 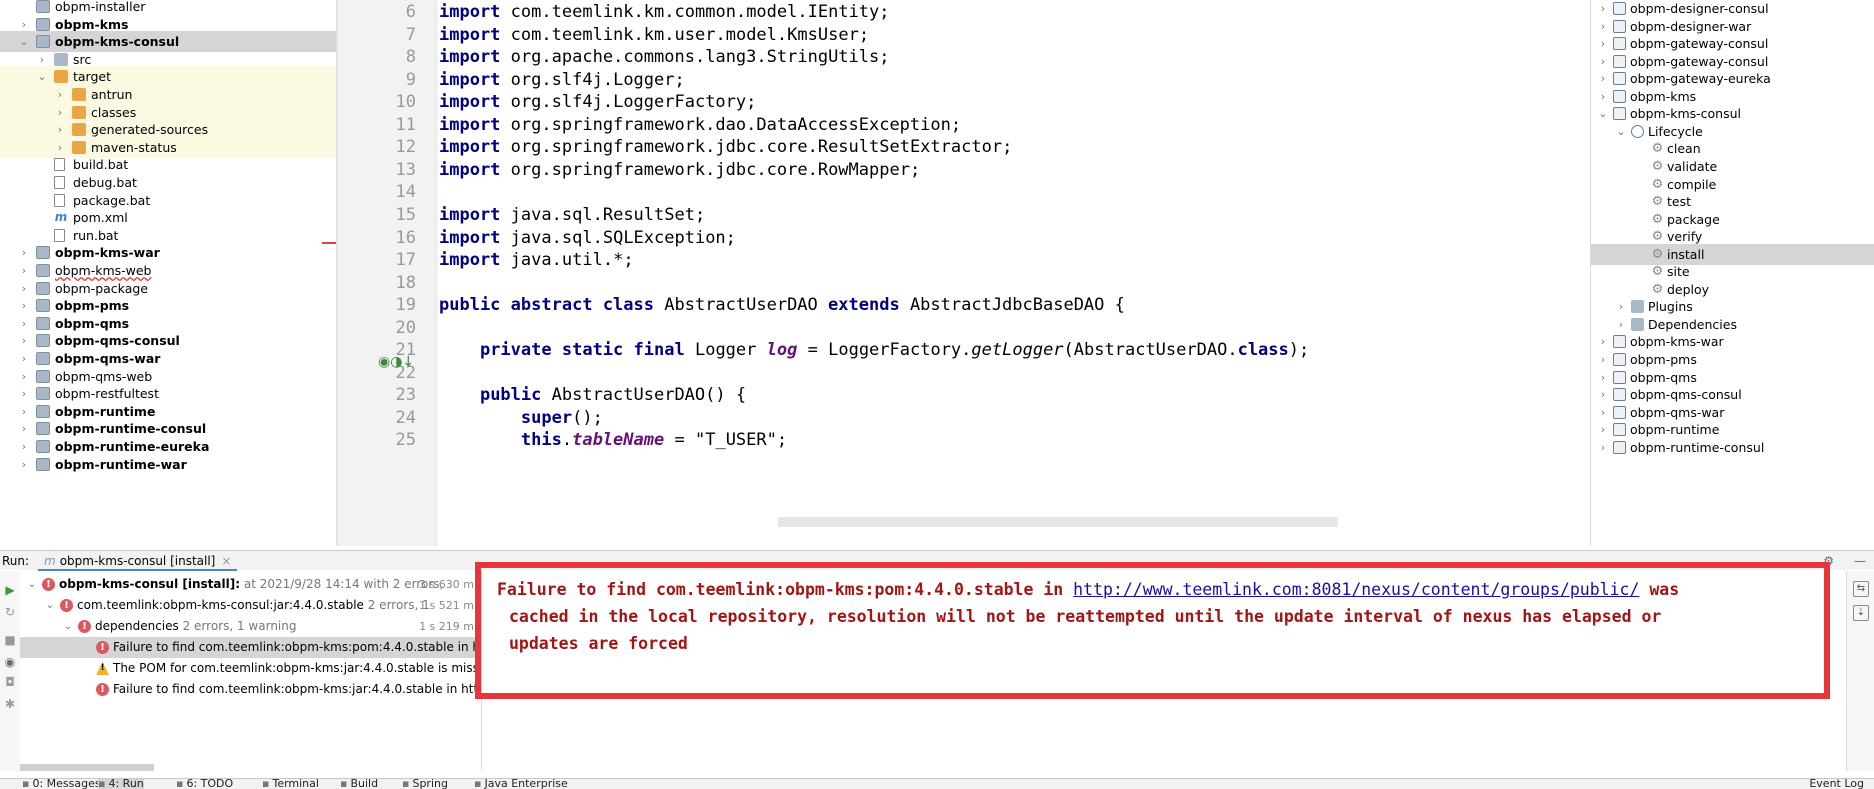 What do you see at coordinates (1058, 522) in the screenshot?
I see `editor-horizontal-scrollbar` at bounding box center [1058, 522].